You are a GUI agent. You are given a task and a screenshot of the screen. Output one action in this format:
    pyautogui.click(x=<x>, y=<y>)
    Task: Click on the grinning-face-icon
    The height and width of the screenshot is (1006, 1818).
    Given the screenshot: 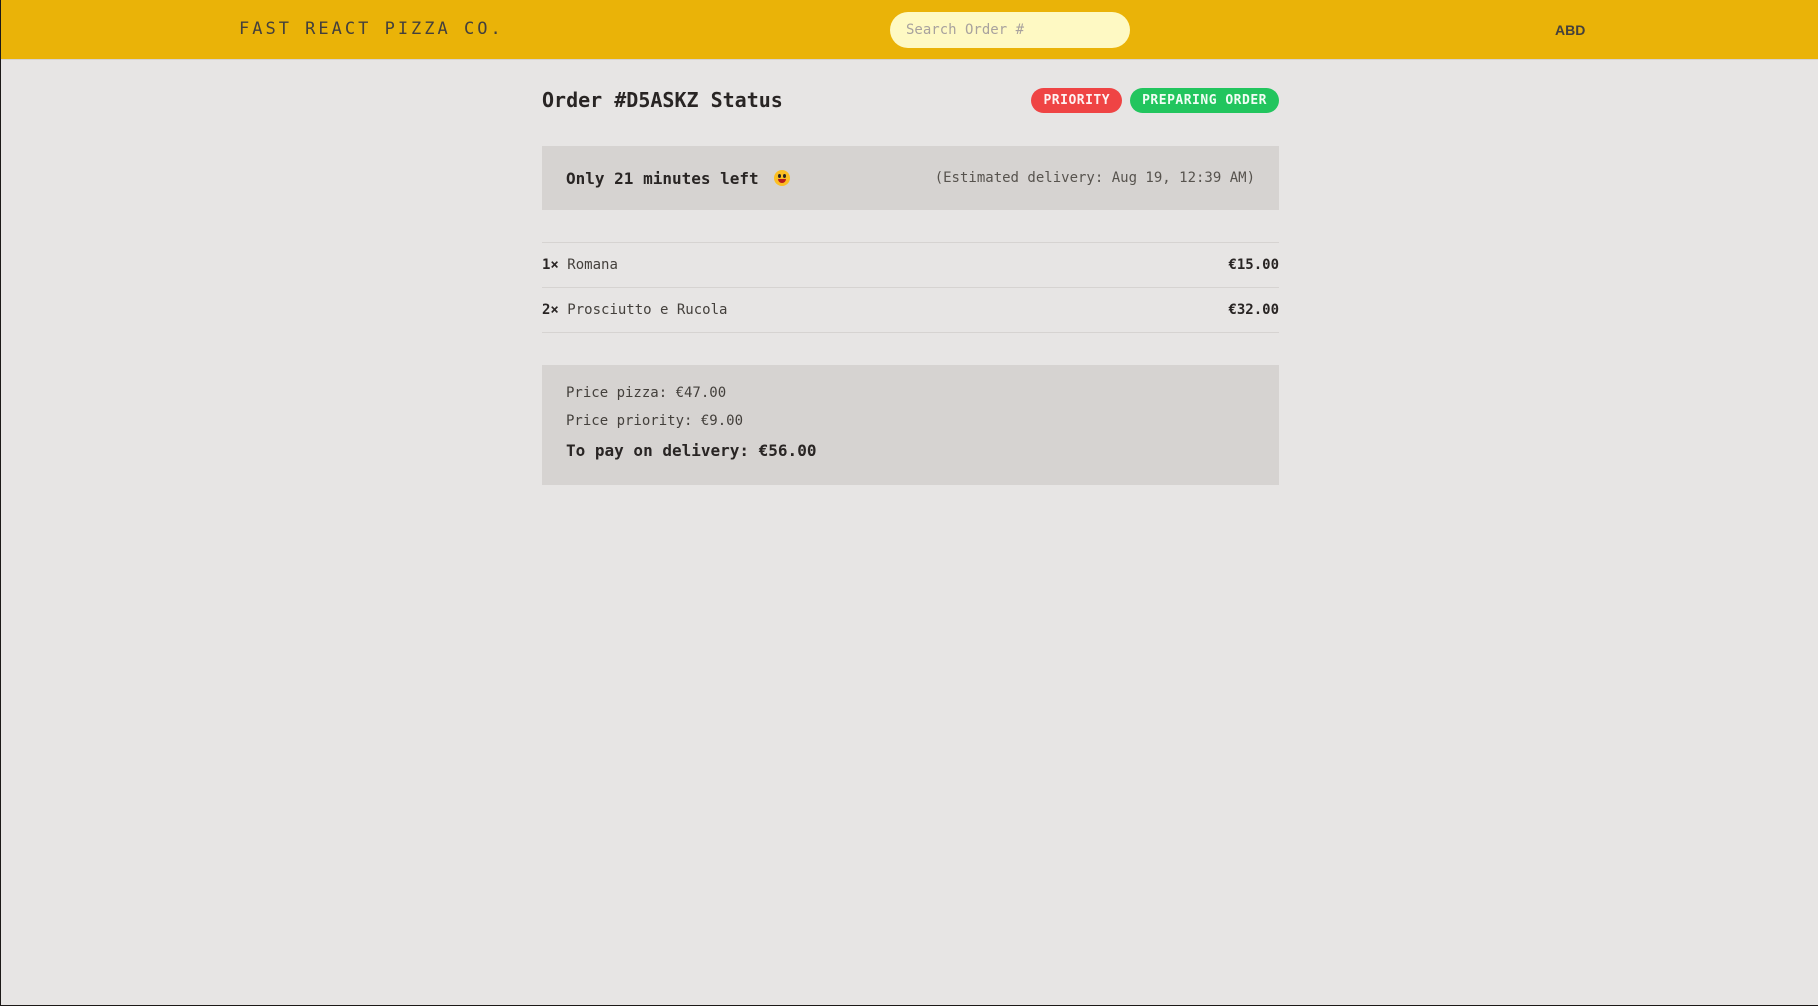 What is the action you would take?
    pyautogui.click(x=782, y=177)
    